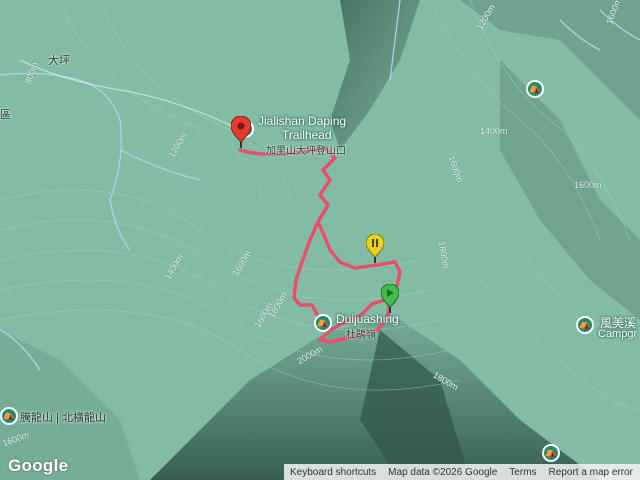  What do you see at coordinates (522, 472) in the screenshot?
I see `terms-link: Terms` at bounding box center [522, 472].